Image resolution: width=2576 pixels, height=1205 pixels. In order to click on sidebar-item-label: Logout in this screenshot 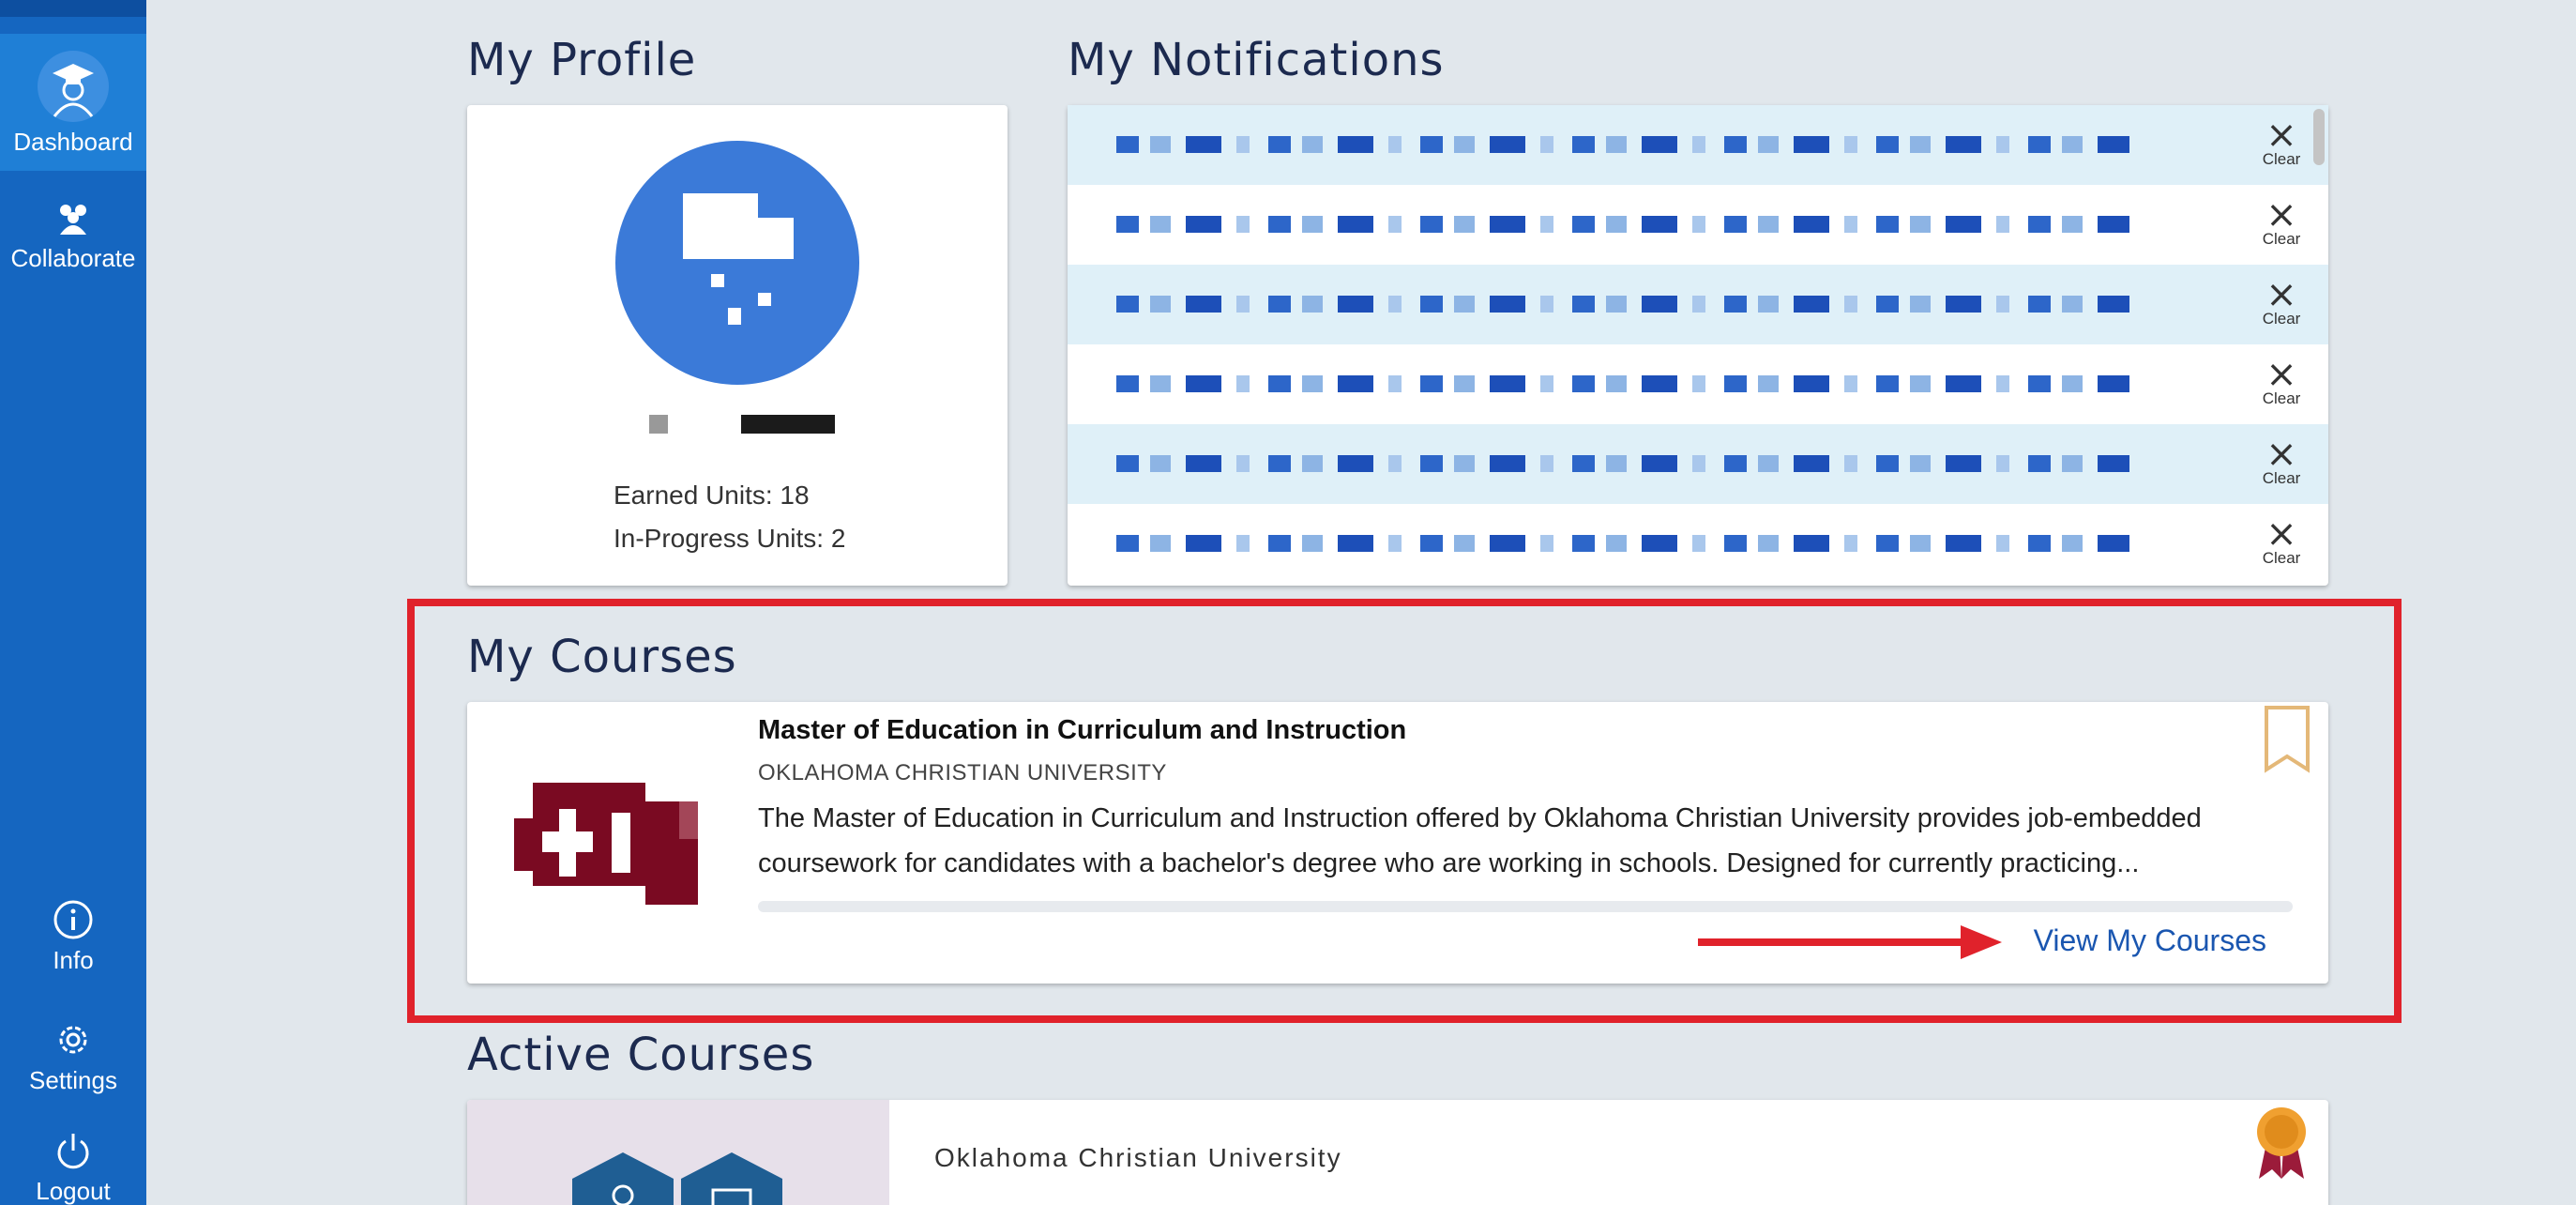, I will do `click(73, 1191)`.